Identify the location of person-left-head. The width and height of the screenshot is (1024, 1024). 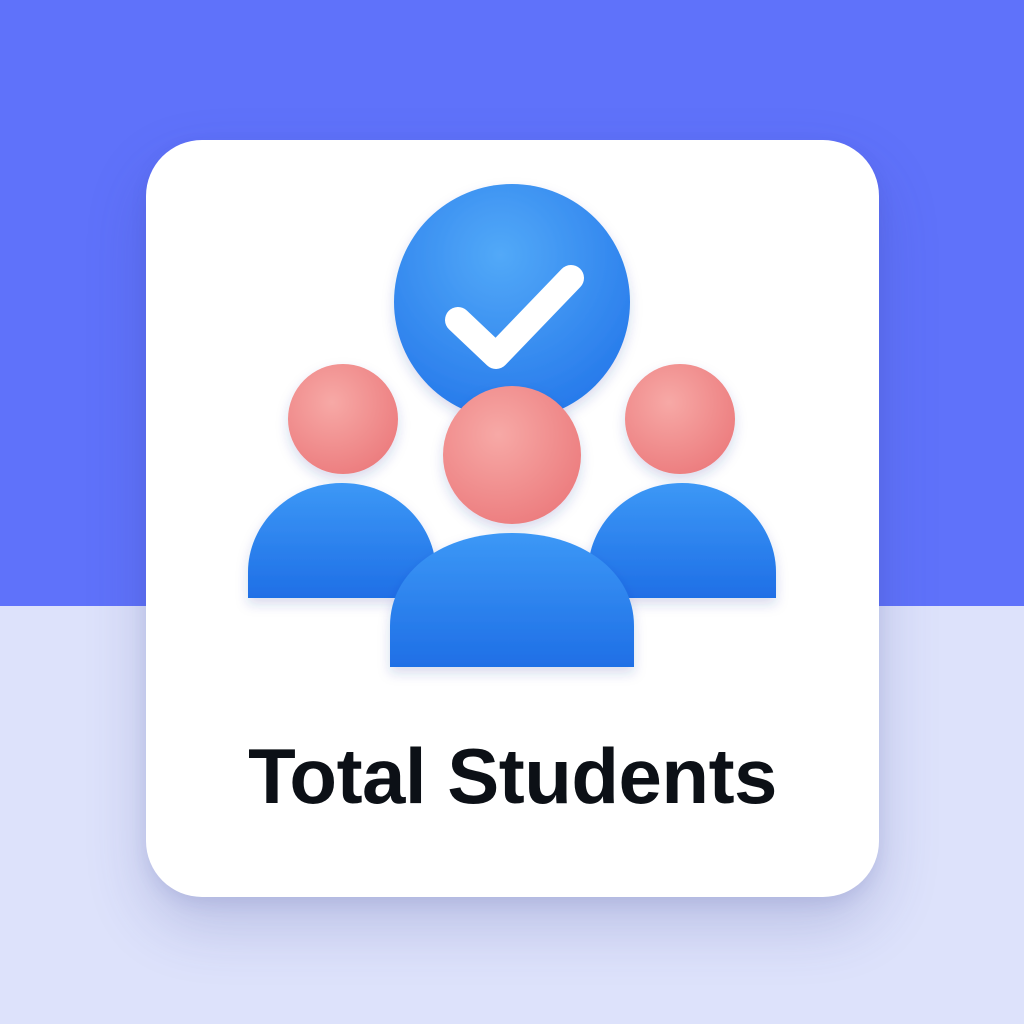
(343, 419).